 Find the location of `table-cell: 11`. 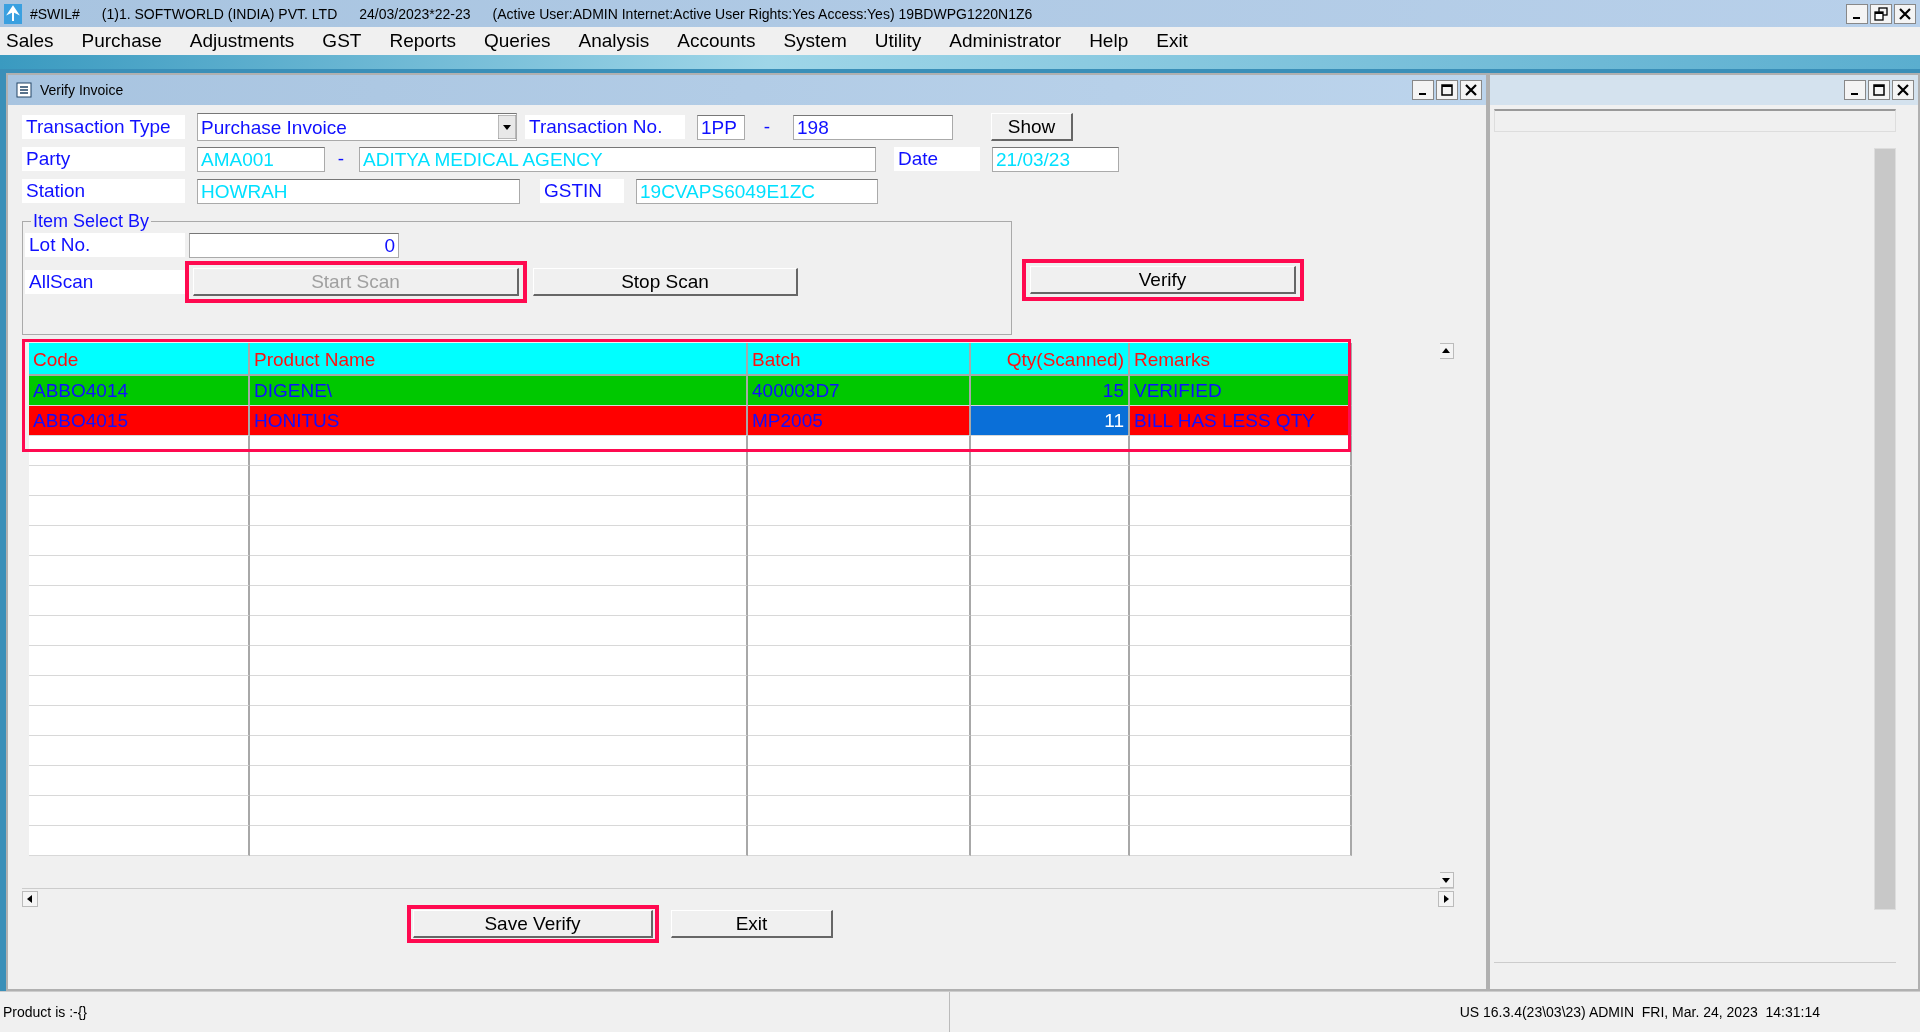

table-cell: 11 is located at coordinates (1050, 421).